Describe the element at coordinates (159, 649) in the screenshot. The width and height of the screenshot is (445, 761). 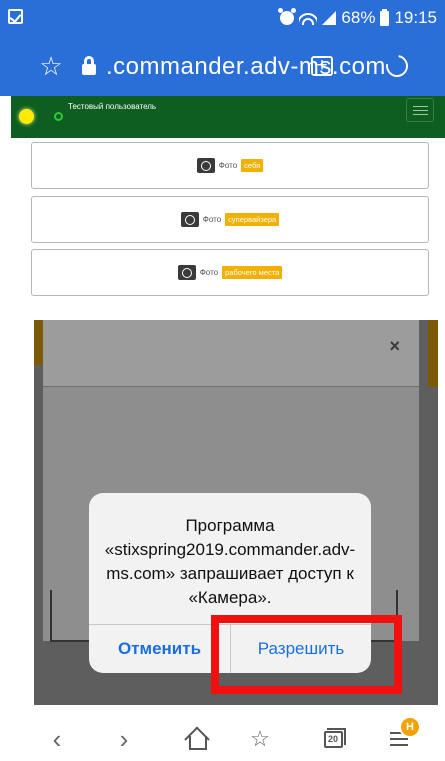
I see `cancel-button: Отменить` at that location.